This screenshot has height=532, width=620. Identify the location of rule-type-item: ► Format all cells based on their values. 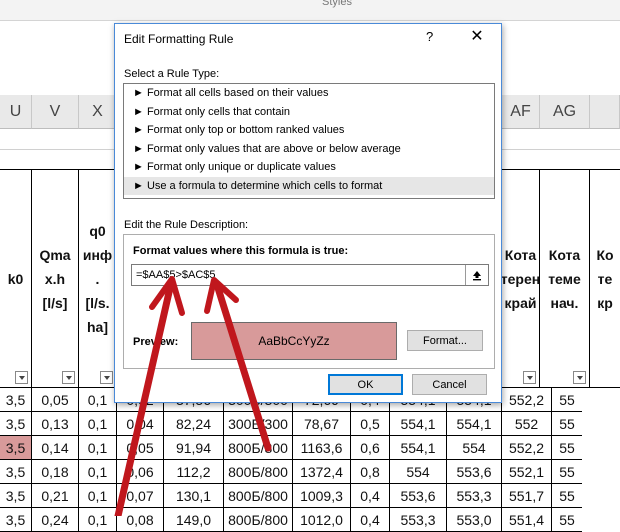
(309, 93).